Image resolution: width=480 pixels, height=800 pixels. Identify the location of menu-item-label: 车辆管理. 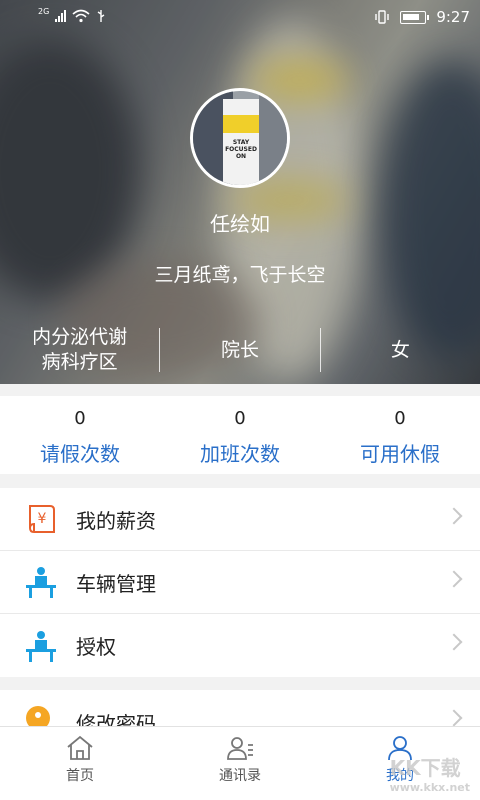
(116, 583).